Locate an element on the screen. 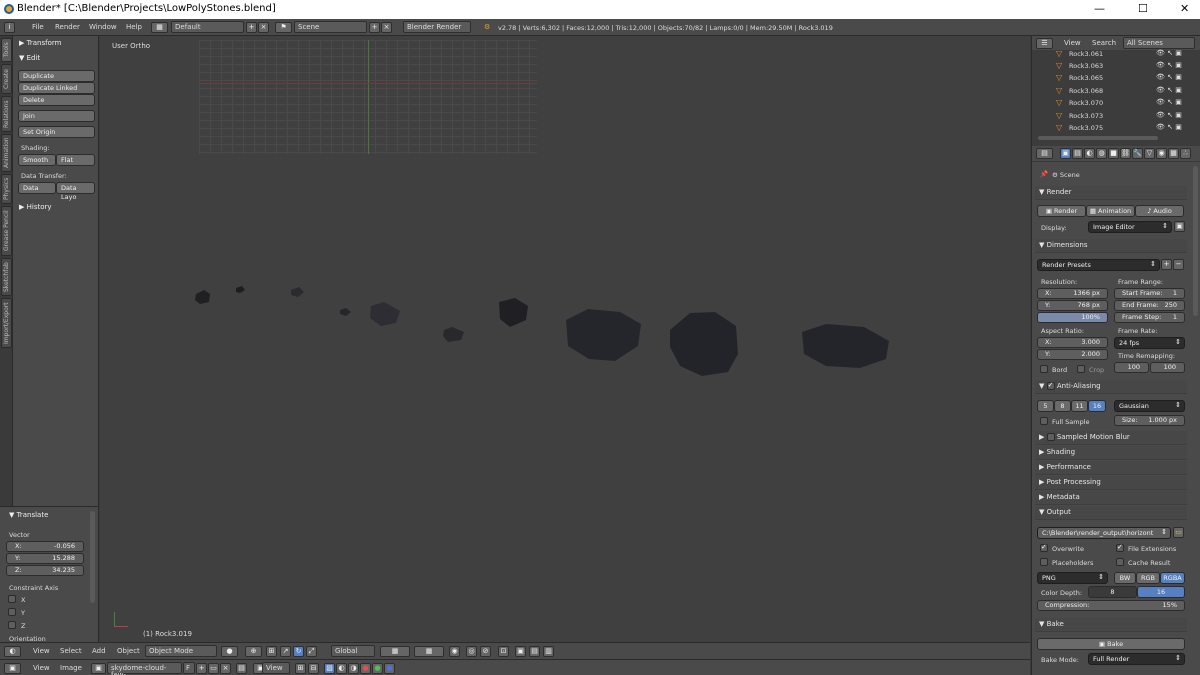  color-rgb-button: RGB is located at coordinates (1148, 578).